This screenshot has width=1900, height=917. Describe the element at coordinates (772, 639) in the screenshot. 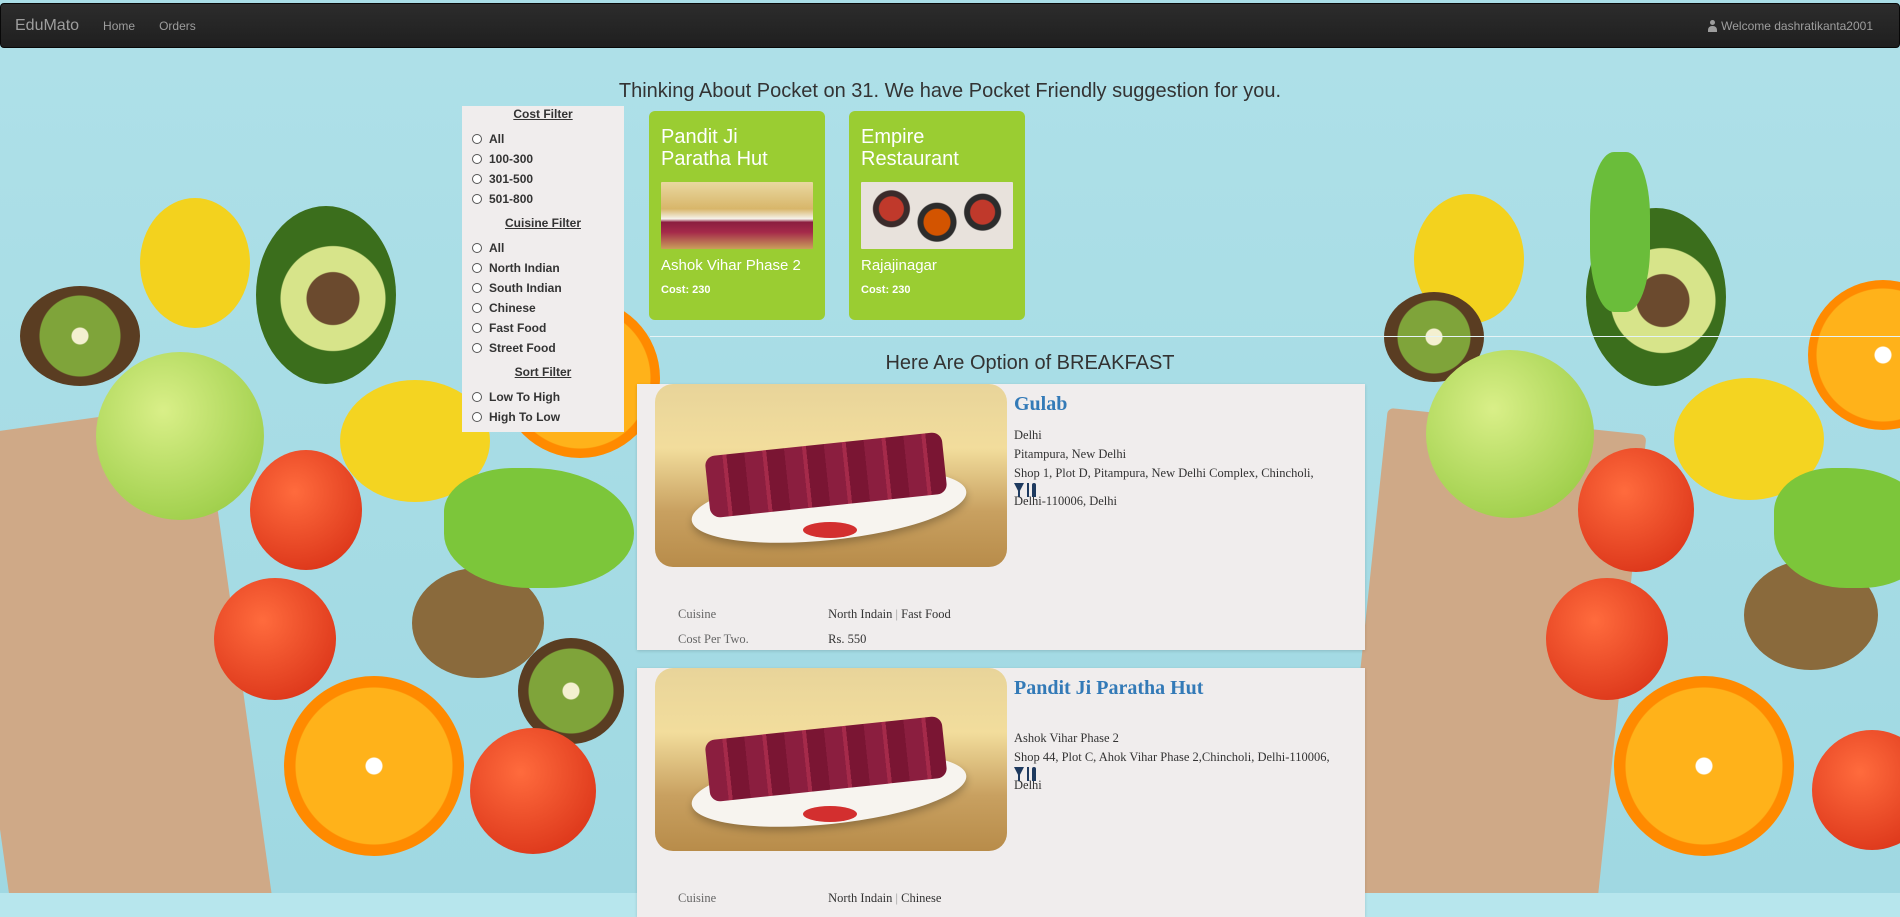

I see `cost-row: Cost Per Two. Rs. 550` at that location.